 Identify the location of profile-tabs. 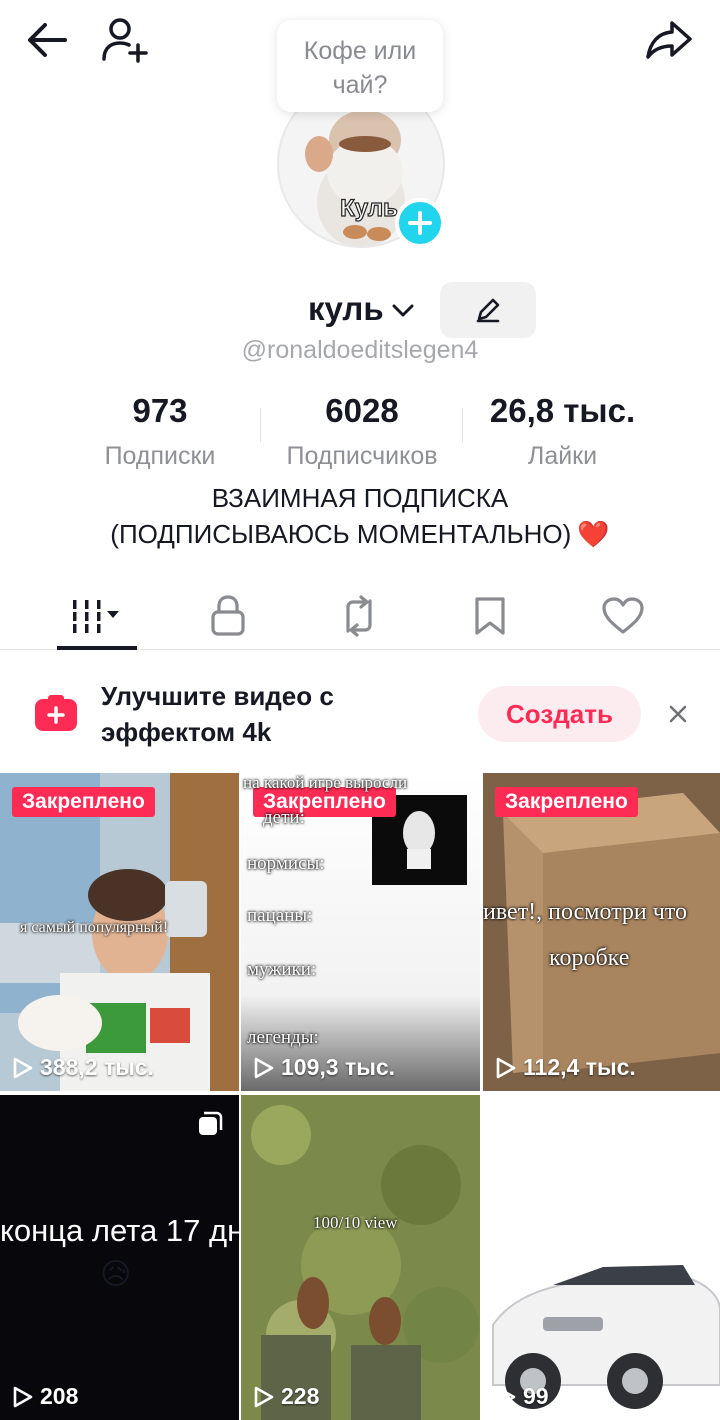
(360, 615).